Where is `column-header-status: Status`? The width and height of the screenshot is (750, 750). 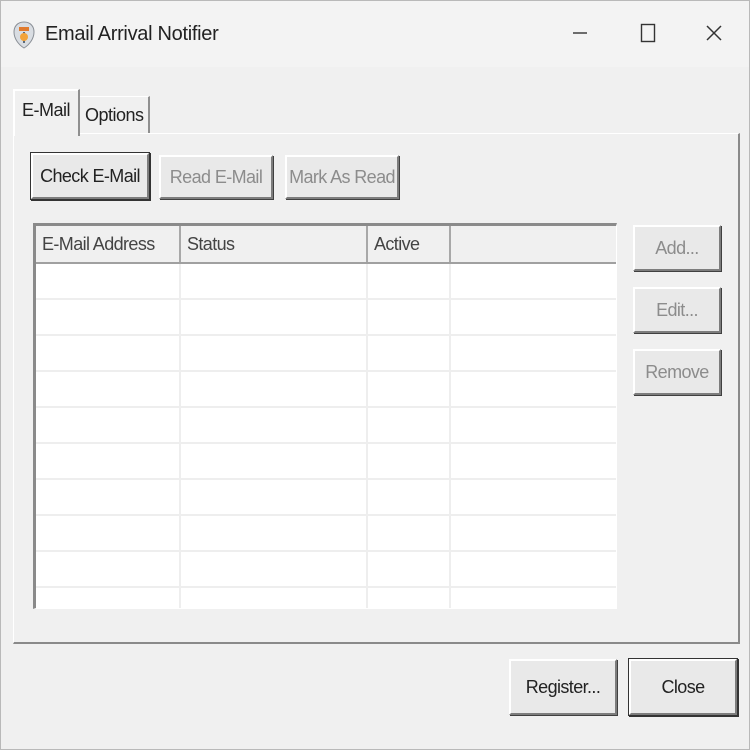 column-header-status: Status is located at coordinates (274, 244).